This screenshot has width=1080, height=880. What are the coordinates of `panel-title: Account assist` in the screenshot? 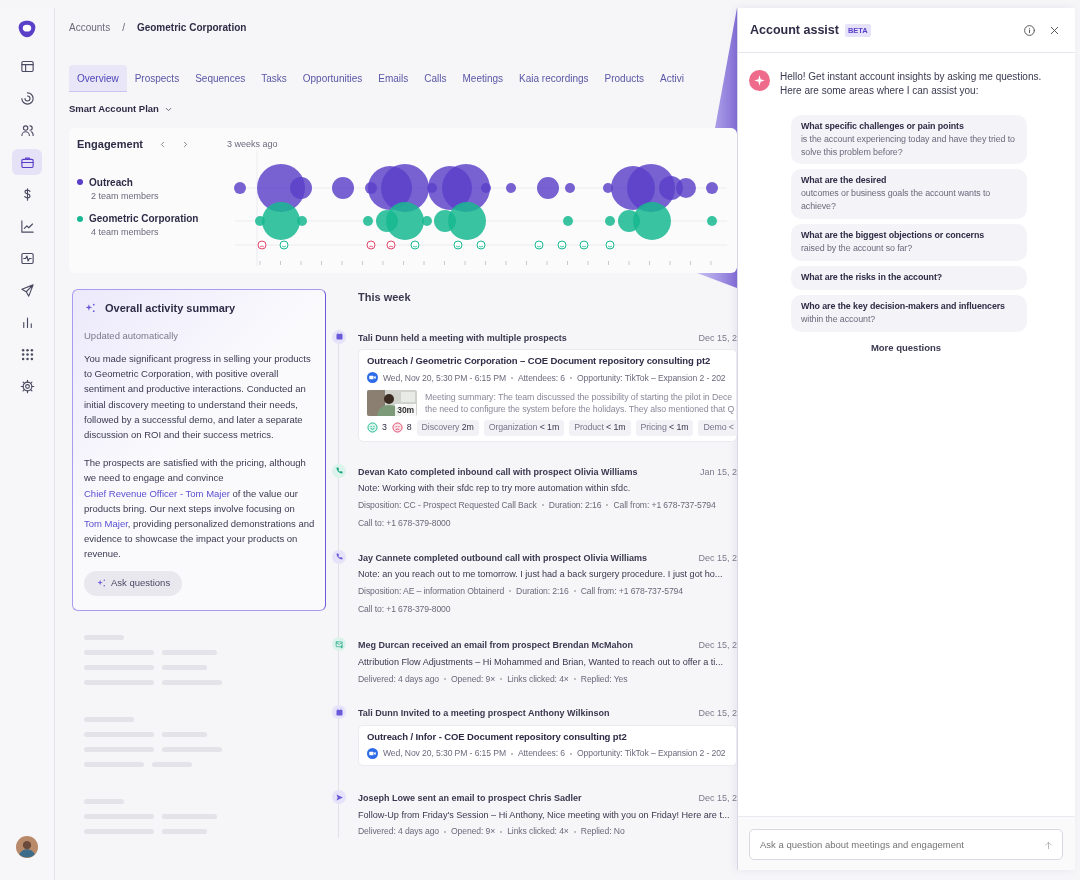 It's located at (794, 30).